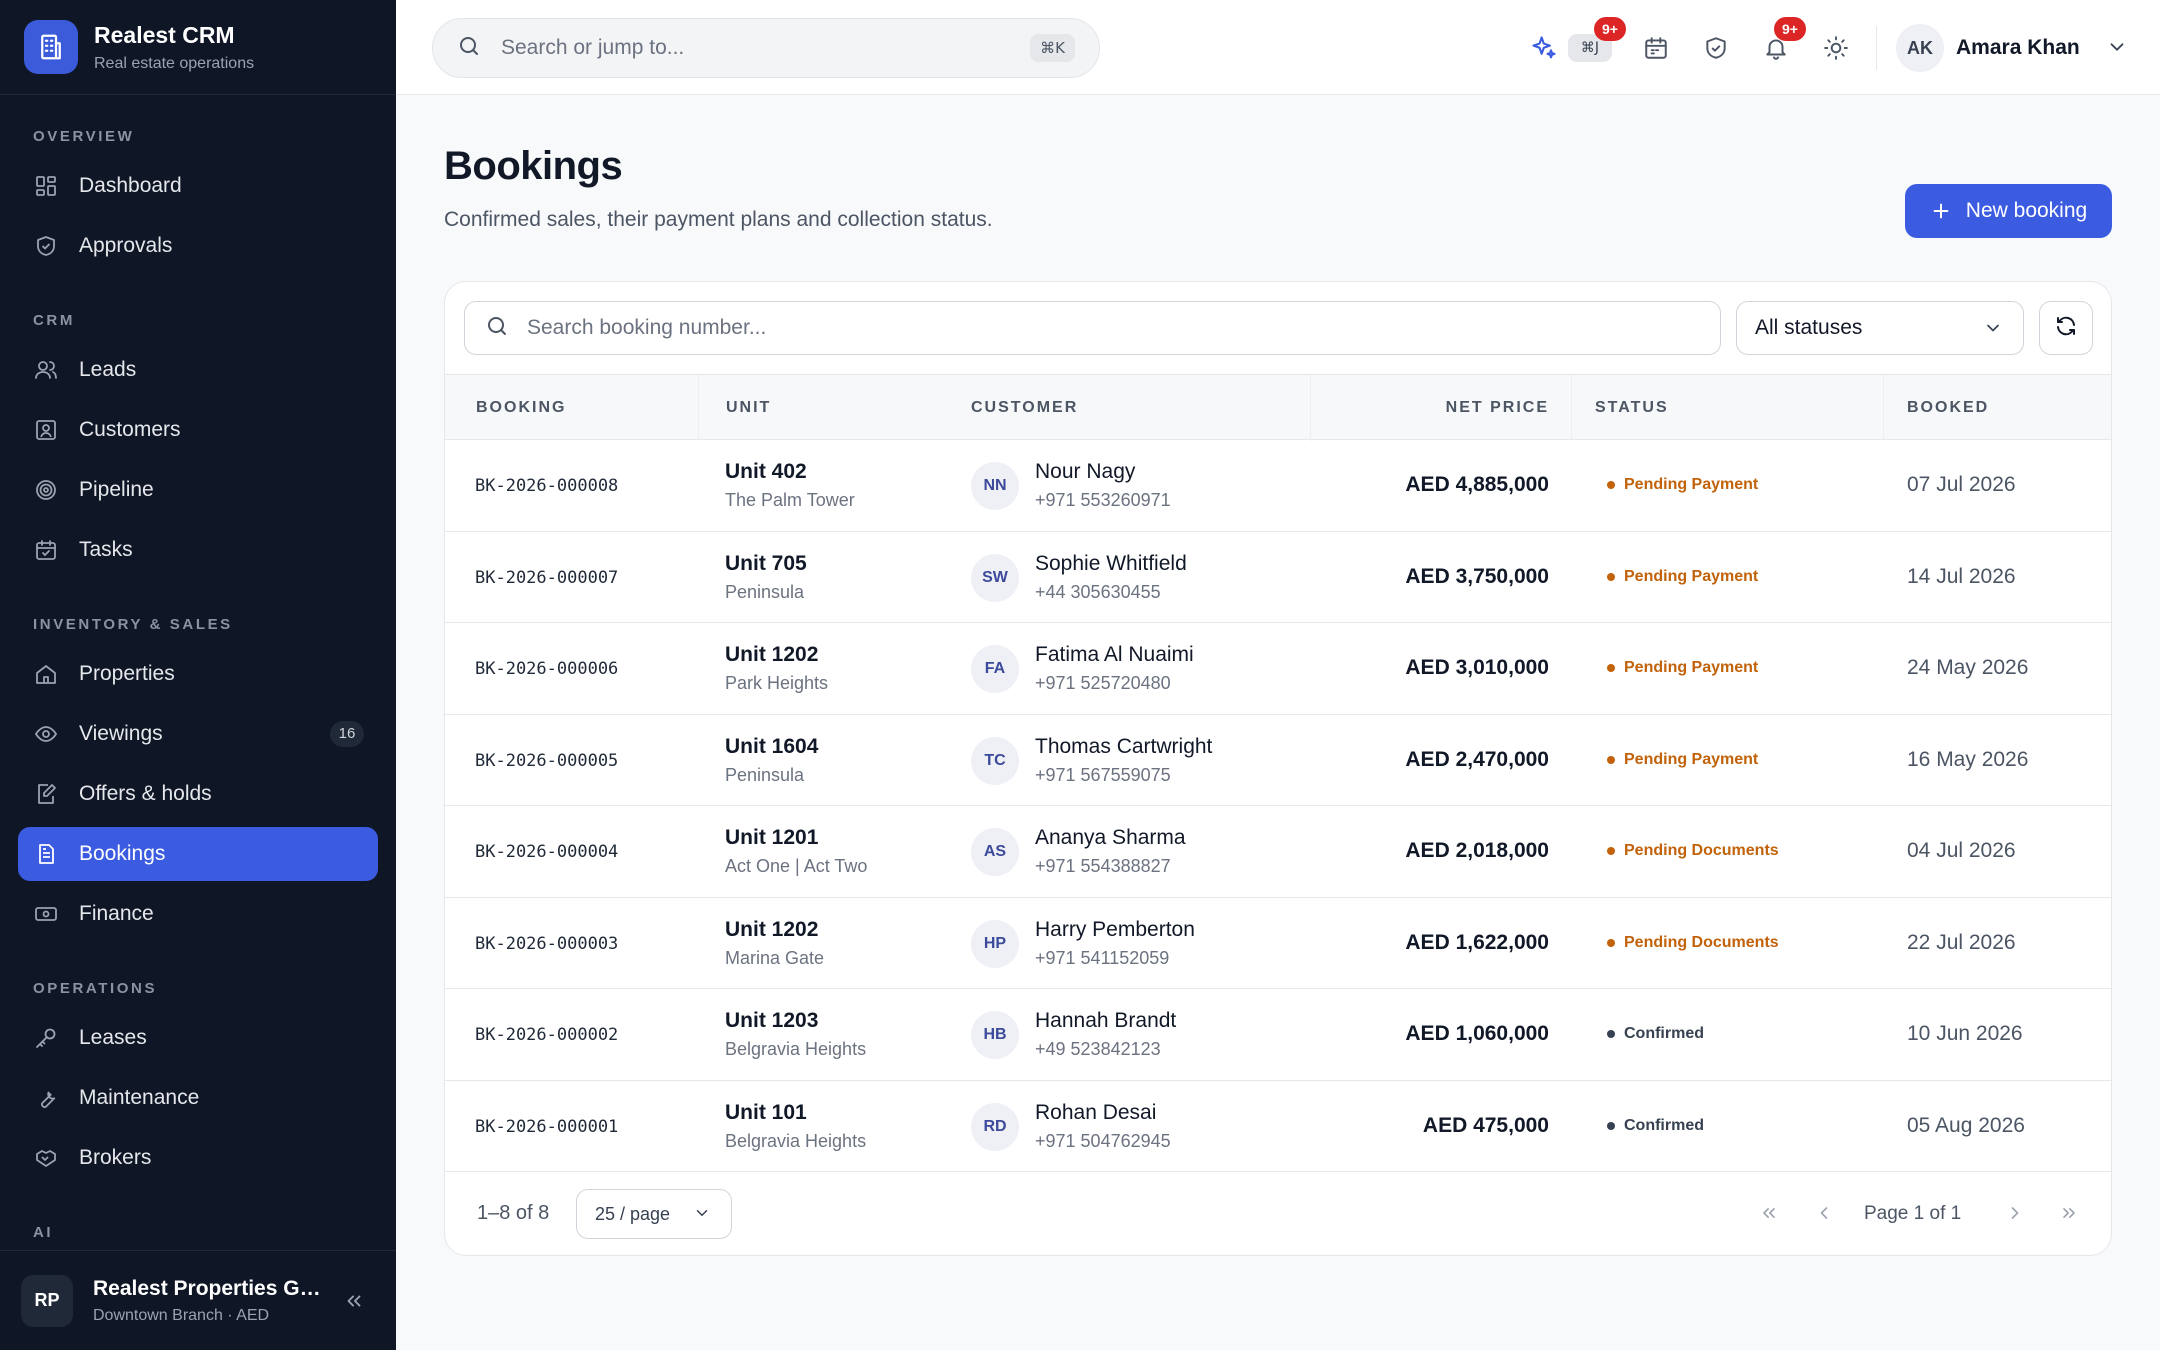 Image resolution: width=2160 pixels, height=1350 pixels. What do you see at coordinates (198, 854) in the screenshot?
I see `sidebar-item-bookings: Bookings` at bounding box center [198, 854].